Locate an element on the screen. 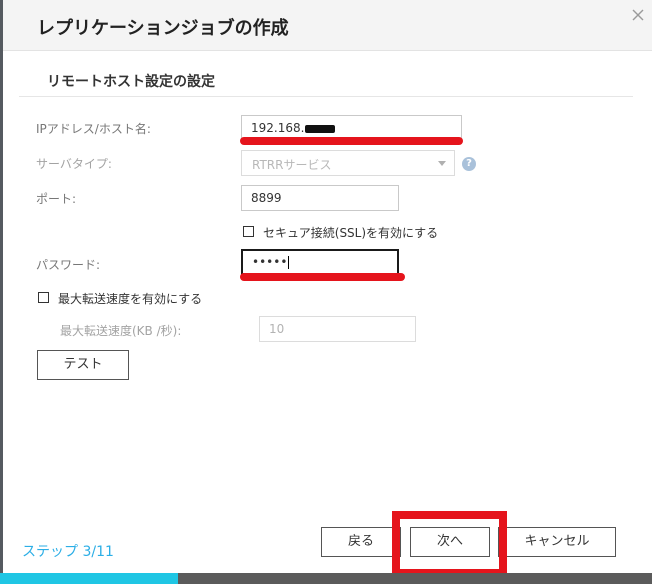 This screenshot has width=652, height=584. max-speed-checkbox-label: 最大転送速度を有効にする is located at coordinates (130, 299).